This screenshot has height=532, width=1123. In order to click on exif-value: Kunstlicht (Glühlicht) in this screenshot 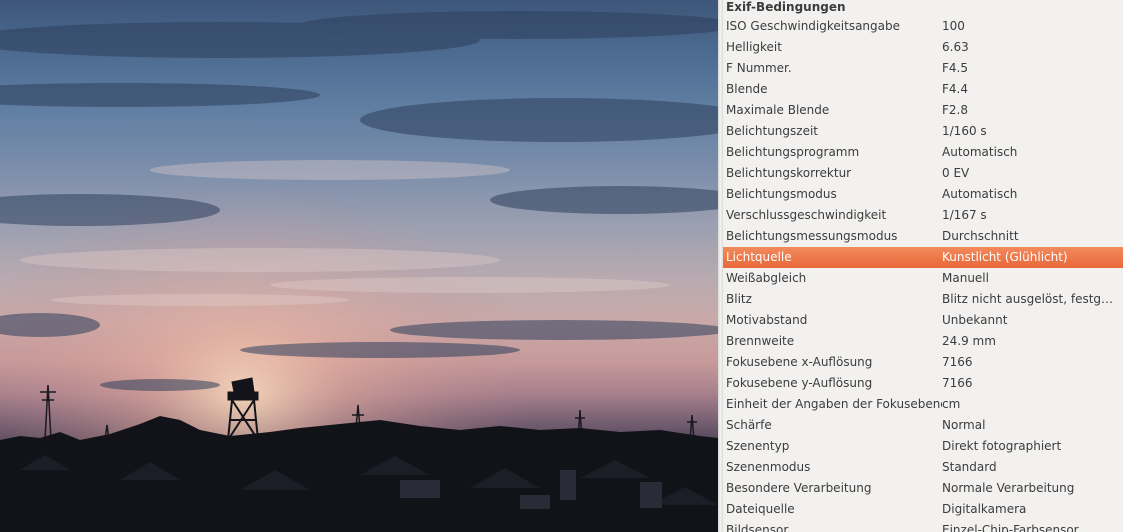, I will do `click(1005, 257)`.